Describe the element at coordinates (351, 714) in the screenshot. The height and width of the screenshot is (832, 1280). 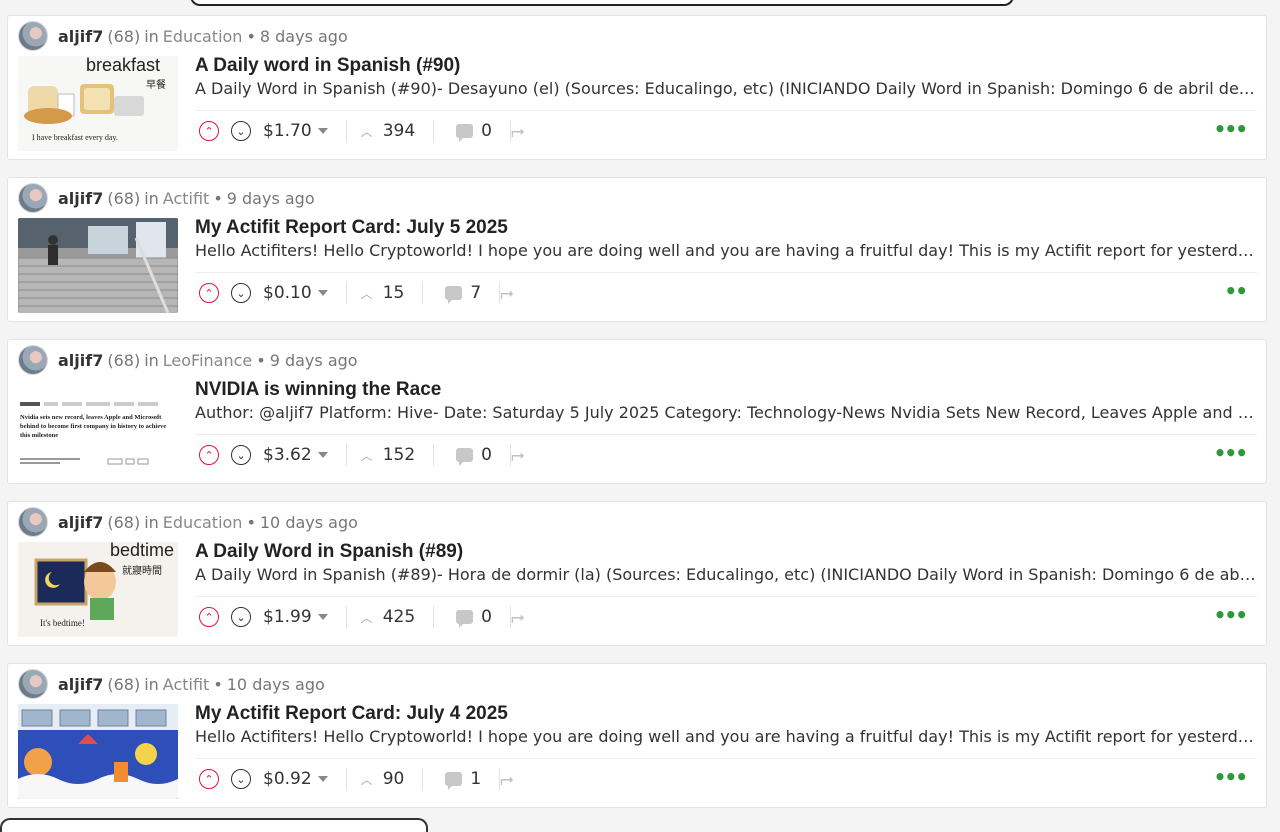
I see `post-title: My Actifit Report Card: July 4 2025` at that location.